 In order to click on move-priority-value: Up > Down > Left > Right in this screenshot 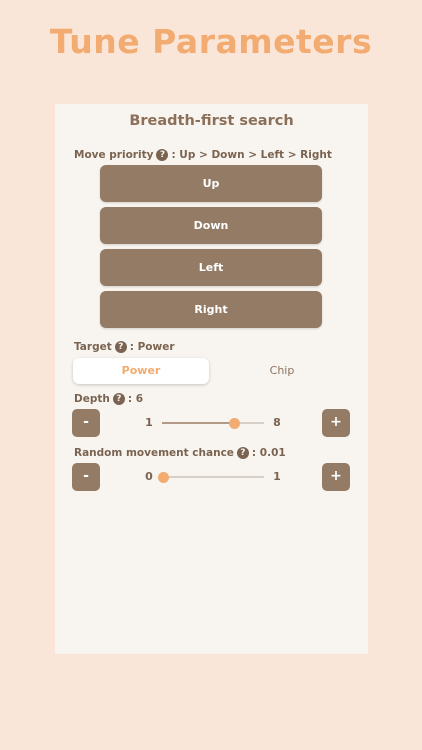, I will do `click(255, 155)`.